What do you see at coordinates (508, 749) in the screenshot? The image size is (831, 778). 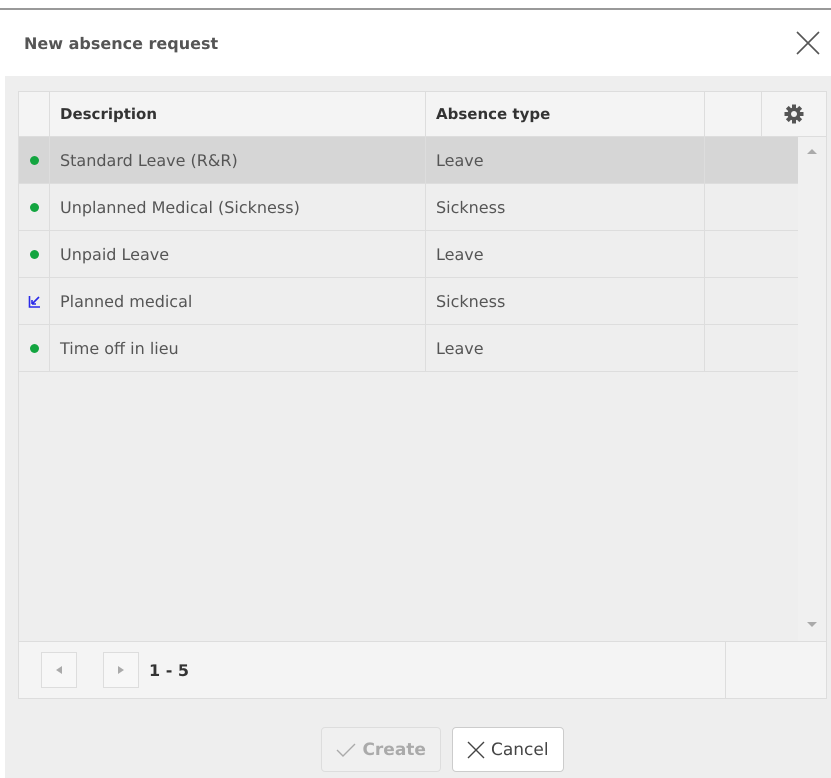 I see `cancel-button: Cancel` at bounding box center [508, 749].